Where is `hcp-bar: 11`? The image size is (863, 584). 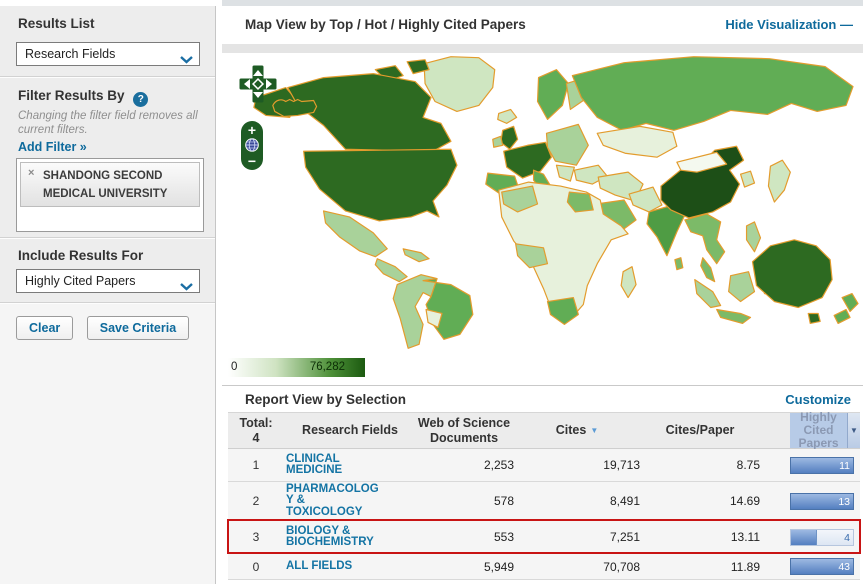 hcp-bar: 11 is located at coordinates (822, 465).